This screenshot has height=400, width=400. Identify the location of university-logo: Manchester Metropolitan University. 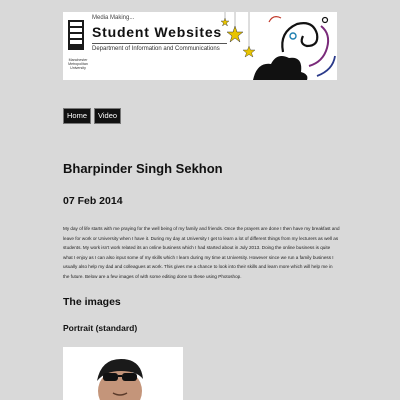
(76, 47).